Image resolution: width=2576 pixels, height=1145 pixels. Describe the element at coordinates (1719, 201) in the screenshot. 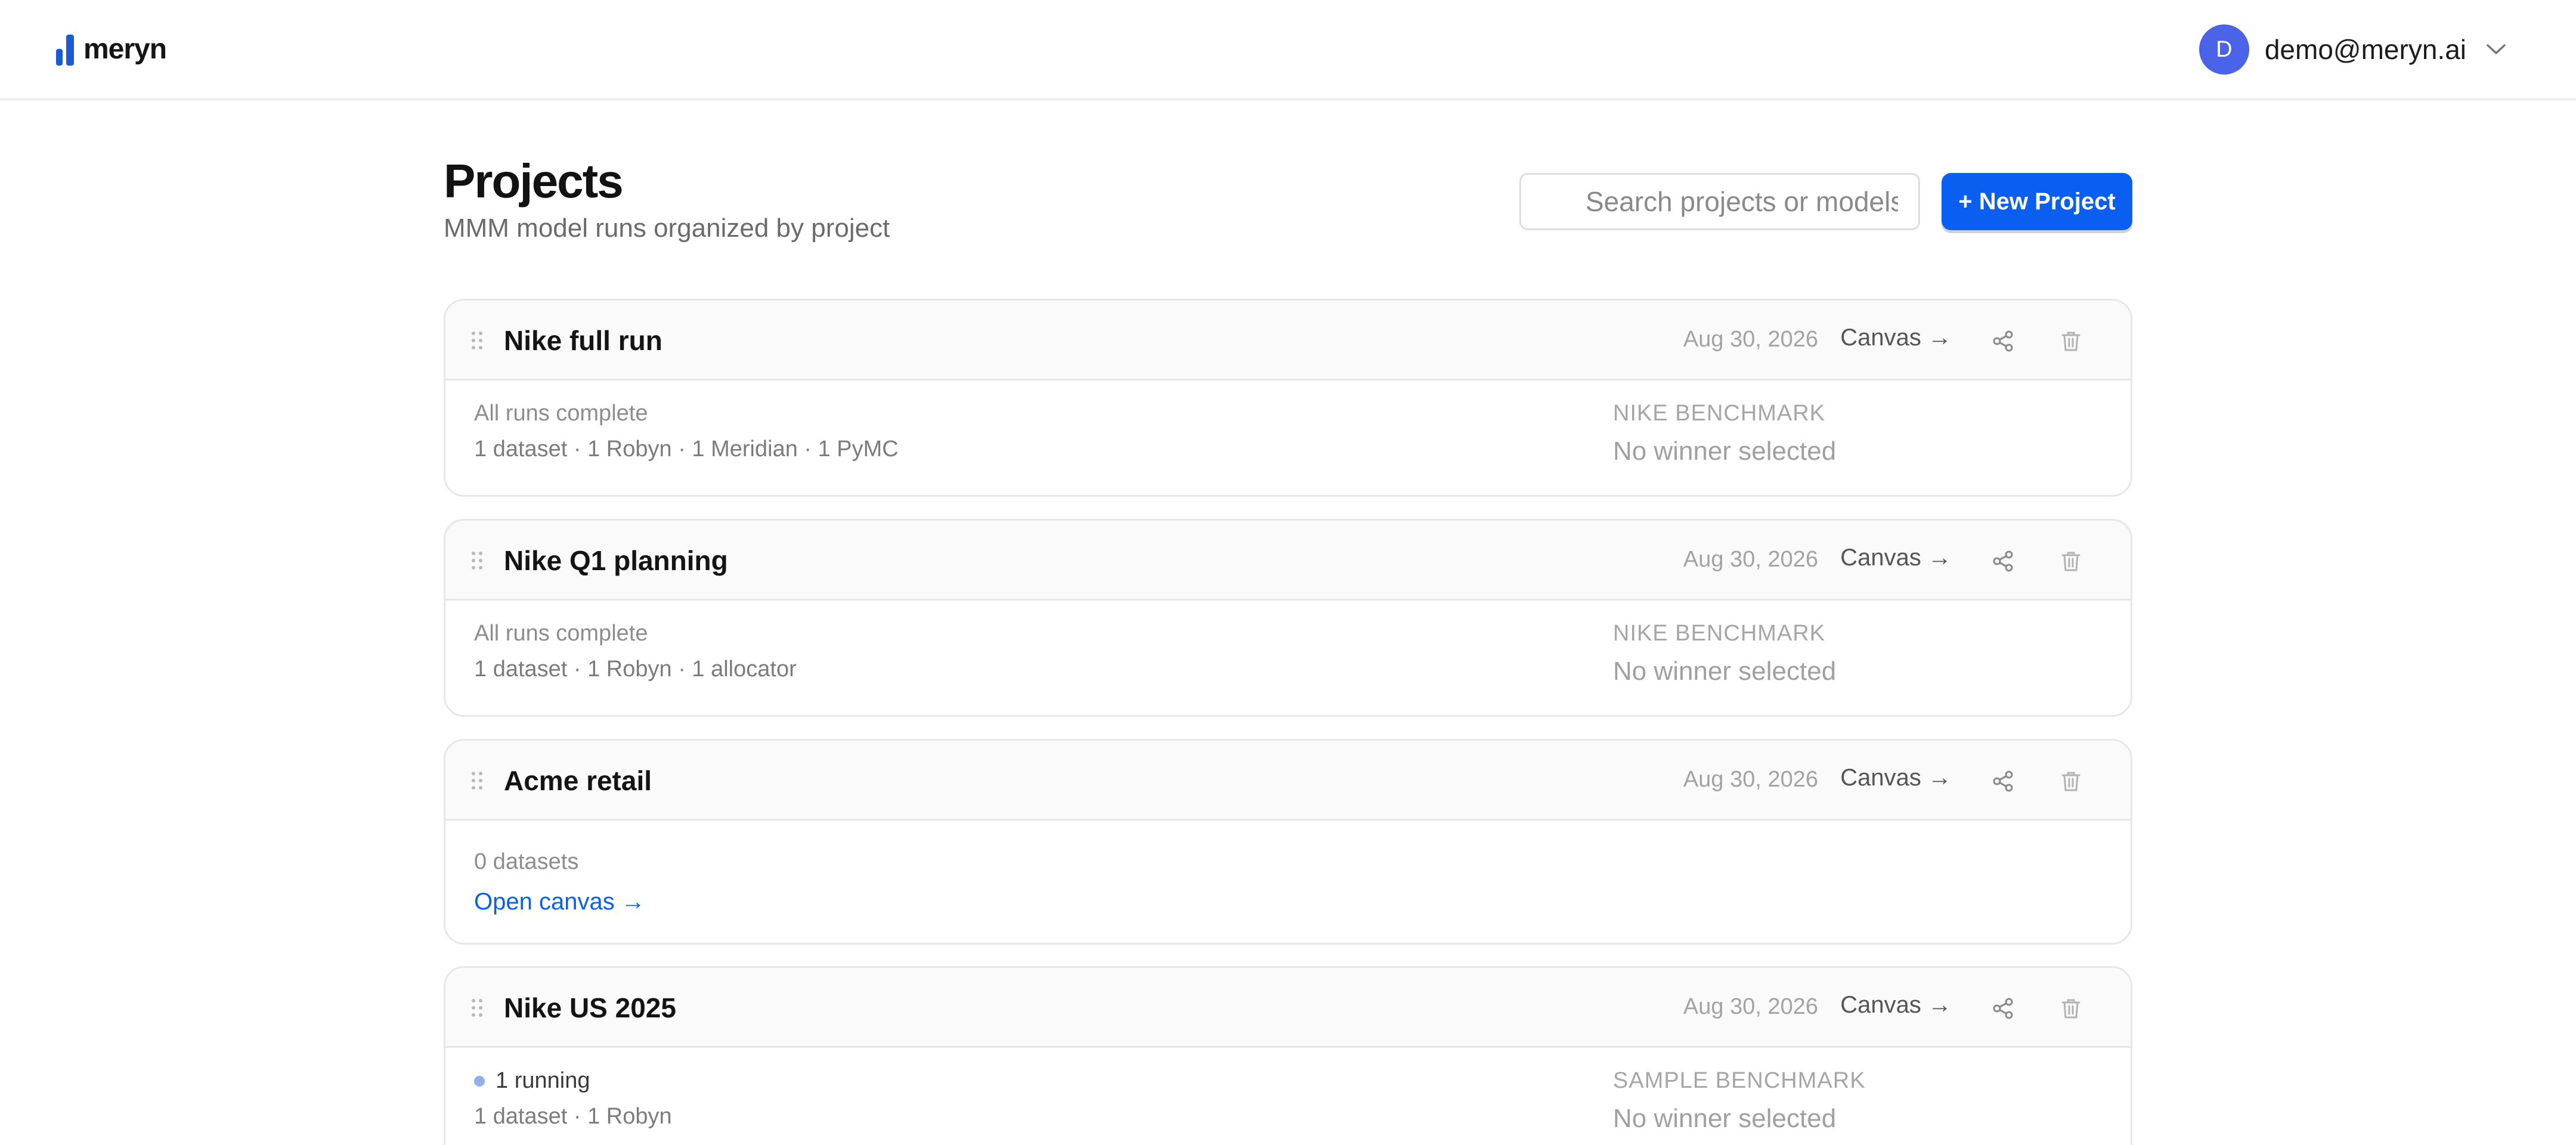

I see `search-input` at that location.